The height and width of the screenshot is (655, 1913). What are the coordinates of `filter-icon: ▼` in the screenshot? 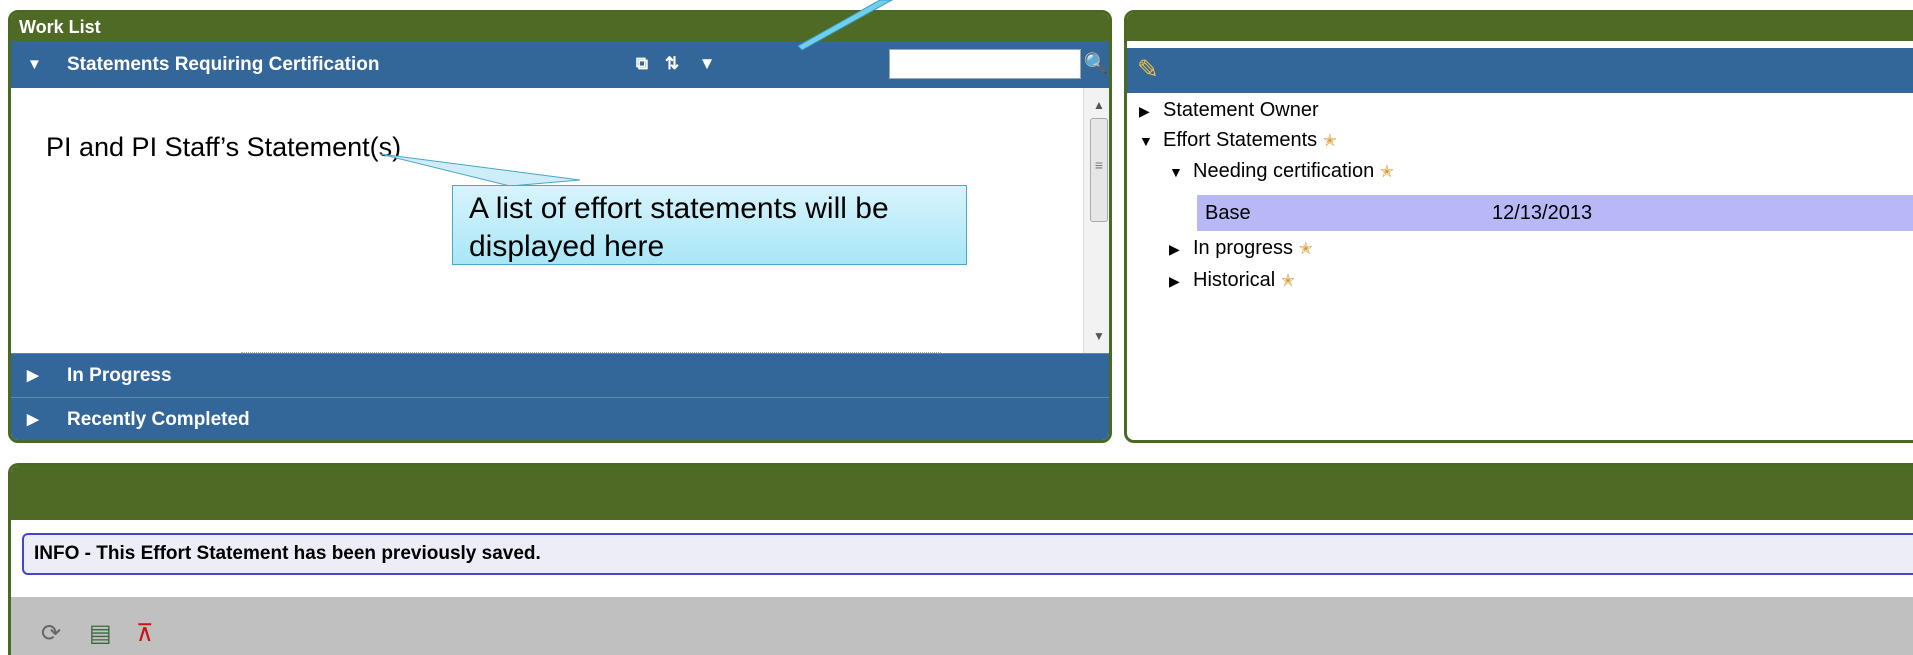 It's located at (707, 64).